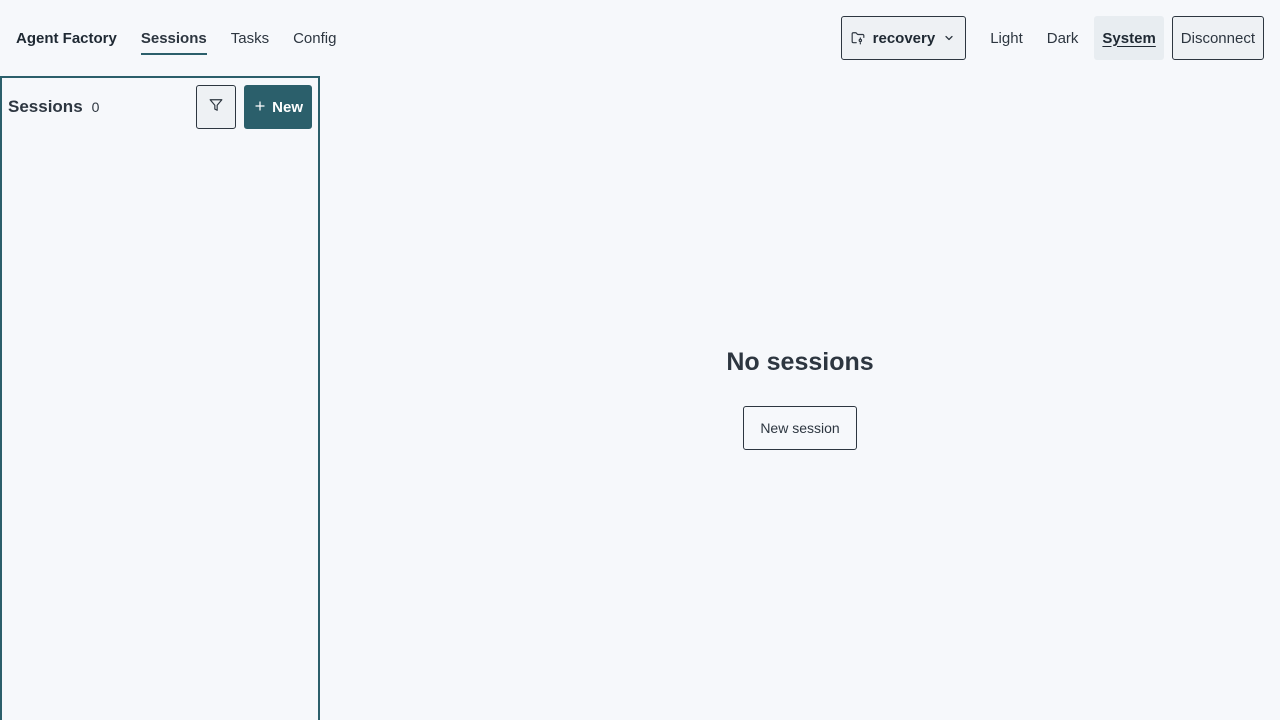  Describe the element at coordinates (250, 38) in the screenshot. I see `nav-link-tasks: Tasks` at that location.